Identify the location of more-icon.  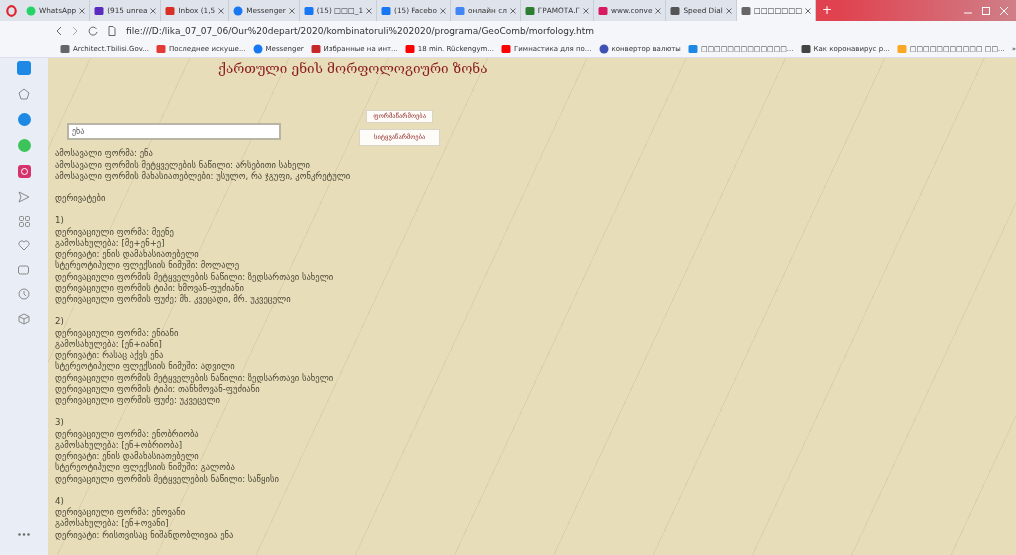
(24, 534).